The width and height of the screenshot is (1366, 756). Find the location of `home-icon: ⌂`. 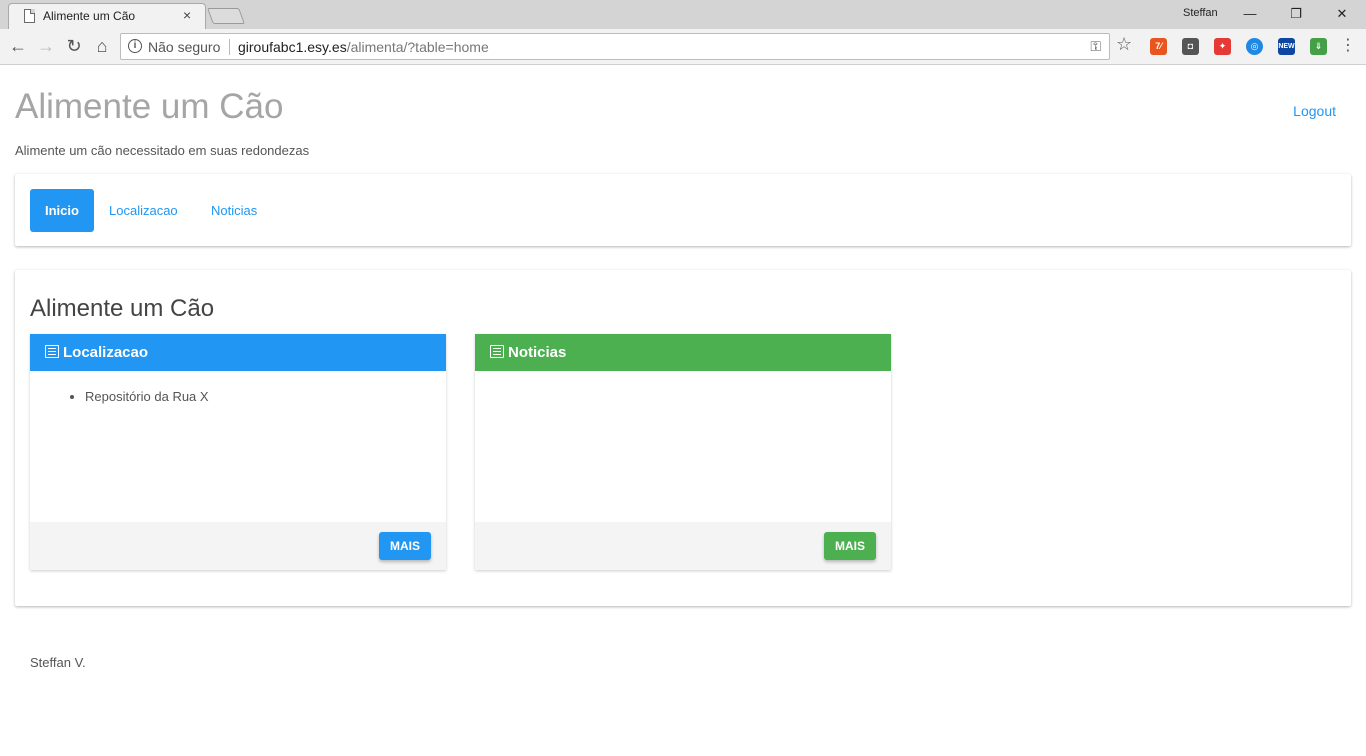

home-icon: ⌂ is located at coordinates (102, 46).